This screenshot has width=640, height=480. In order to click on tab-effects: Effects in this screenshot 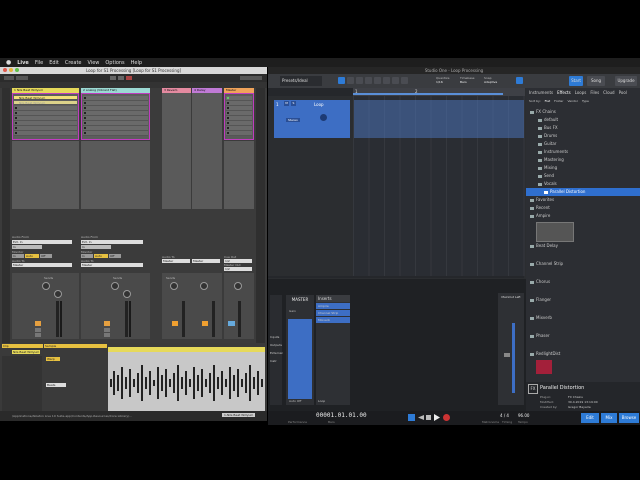, I will do `click(564, 92)`.